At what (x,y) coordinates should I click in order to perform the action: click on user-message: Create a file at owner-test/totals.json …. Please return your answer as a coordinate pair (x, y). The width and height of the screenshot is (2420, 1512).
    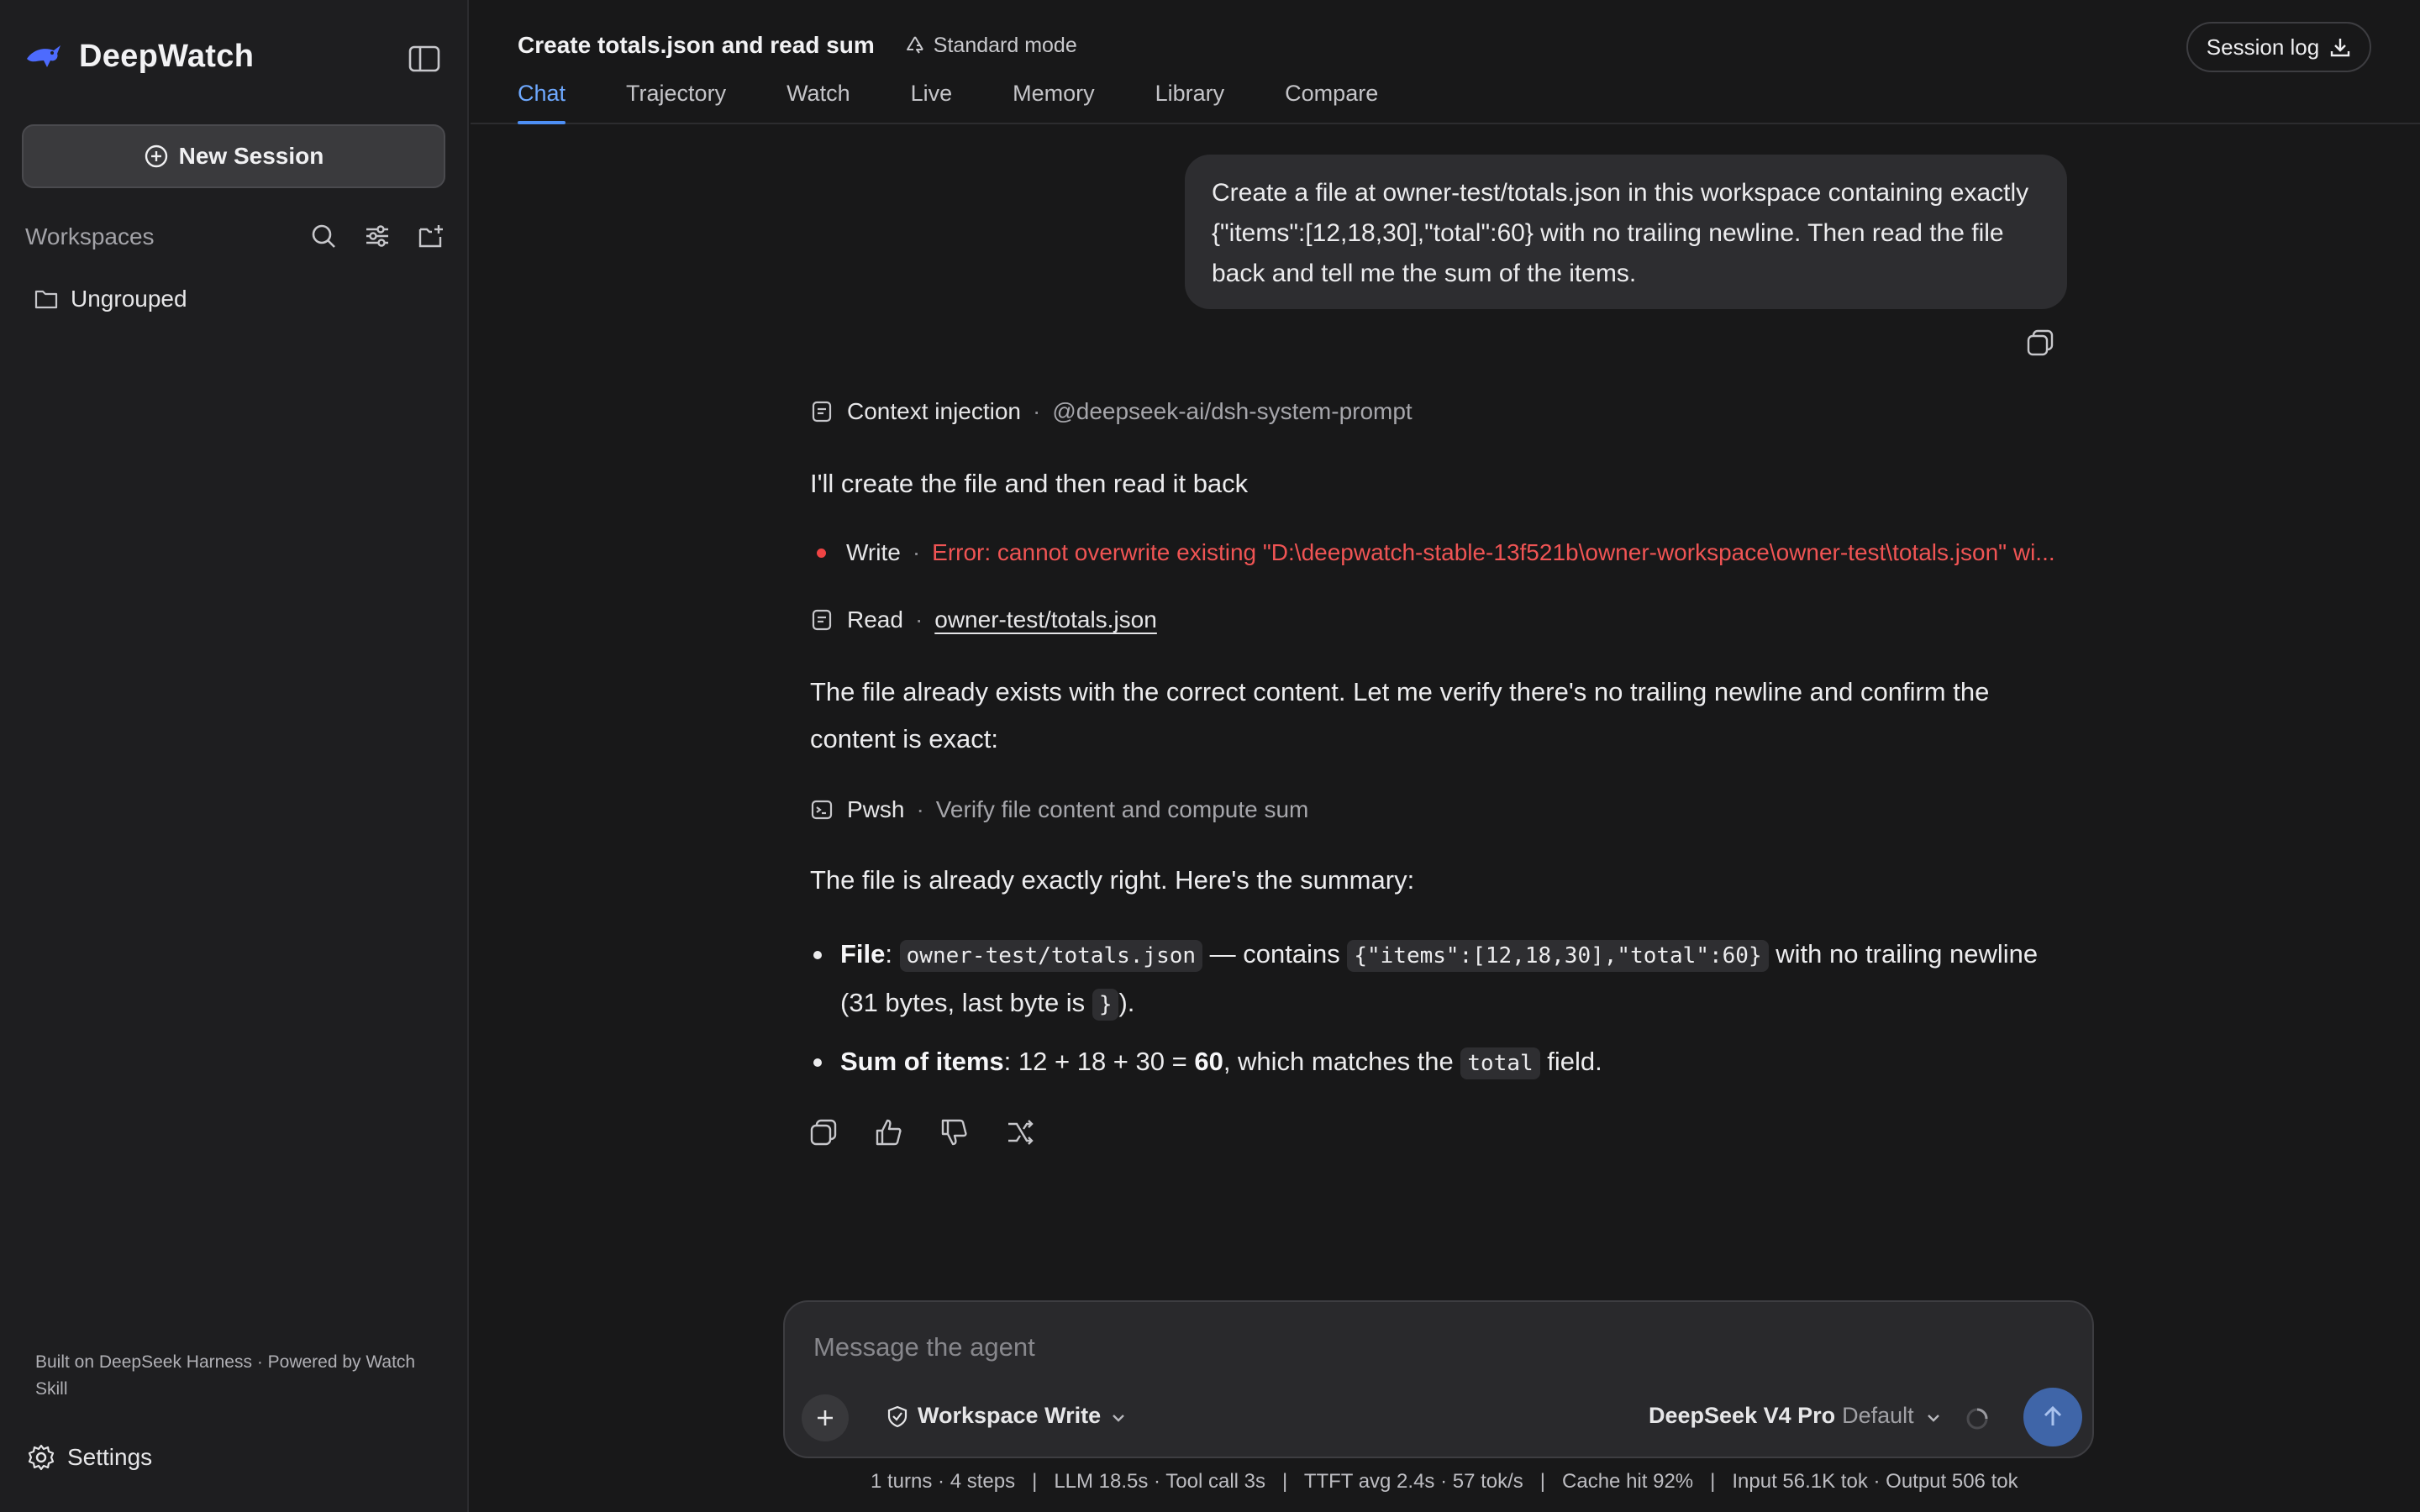
    Looking at the image, I should click on (1626, 232).